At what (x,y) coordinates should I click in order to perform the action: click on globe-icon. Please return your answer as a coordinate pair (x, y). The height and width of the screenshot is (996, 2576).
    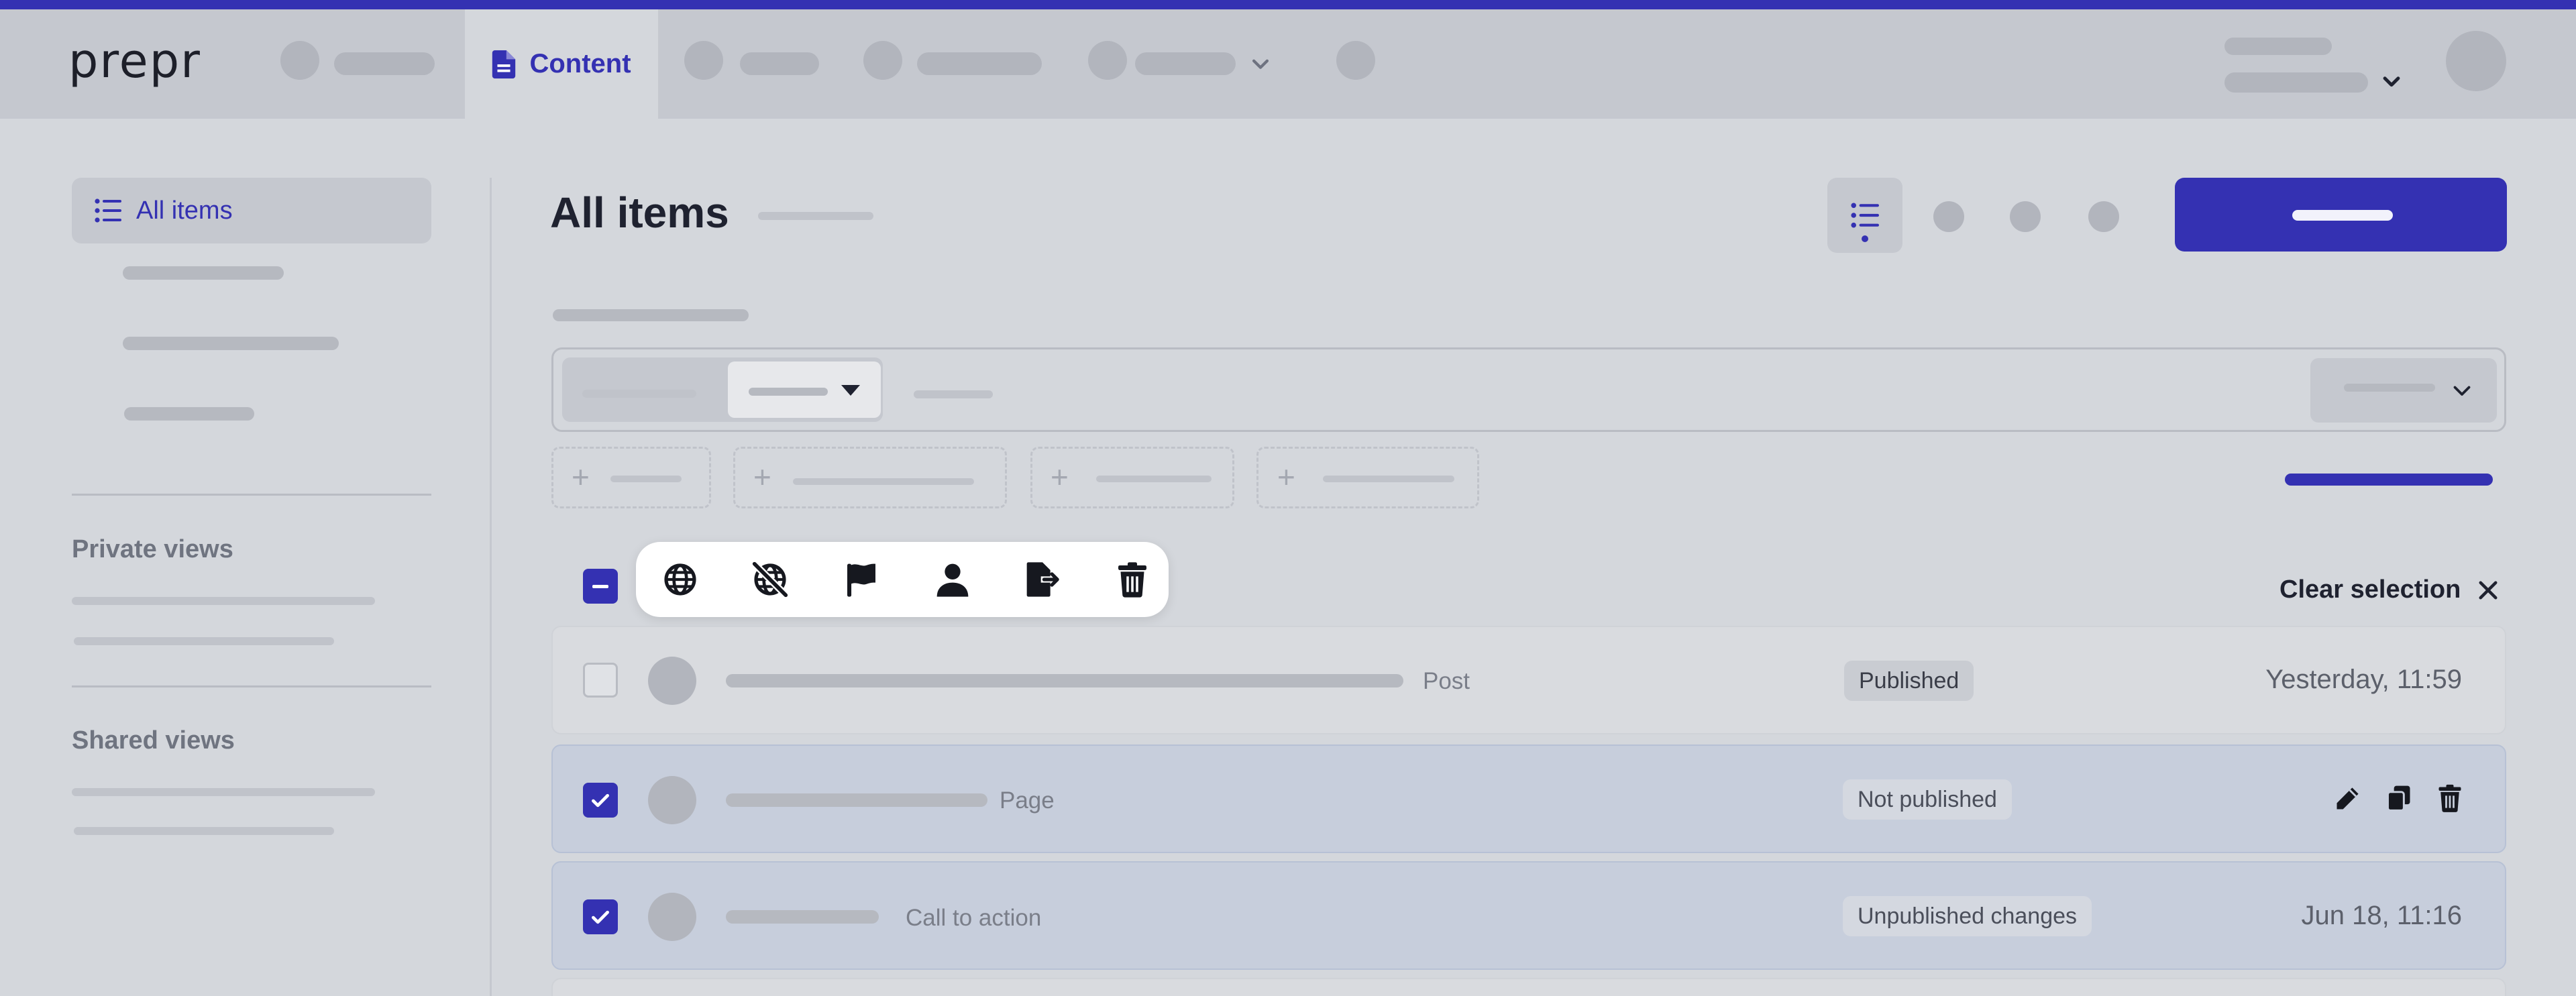
    Looking at the image, I should click on (680, 579).